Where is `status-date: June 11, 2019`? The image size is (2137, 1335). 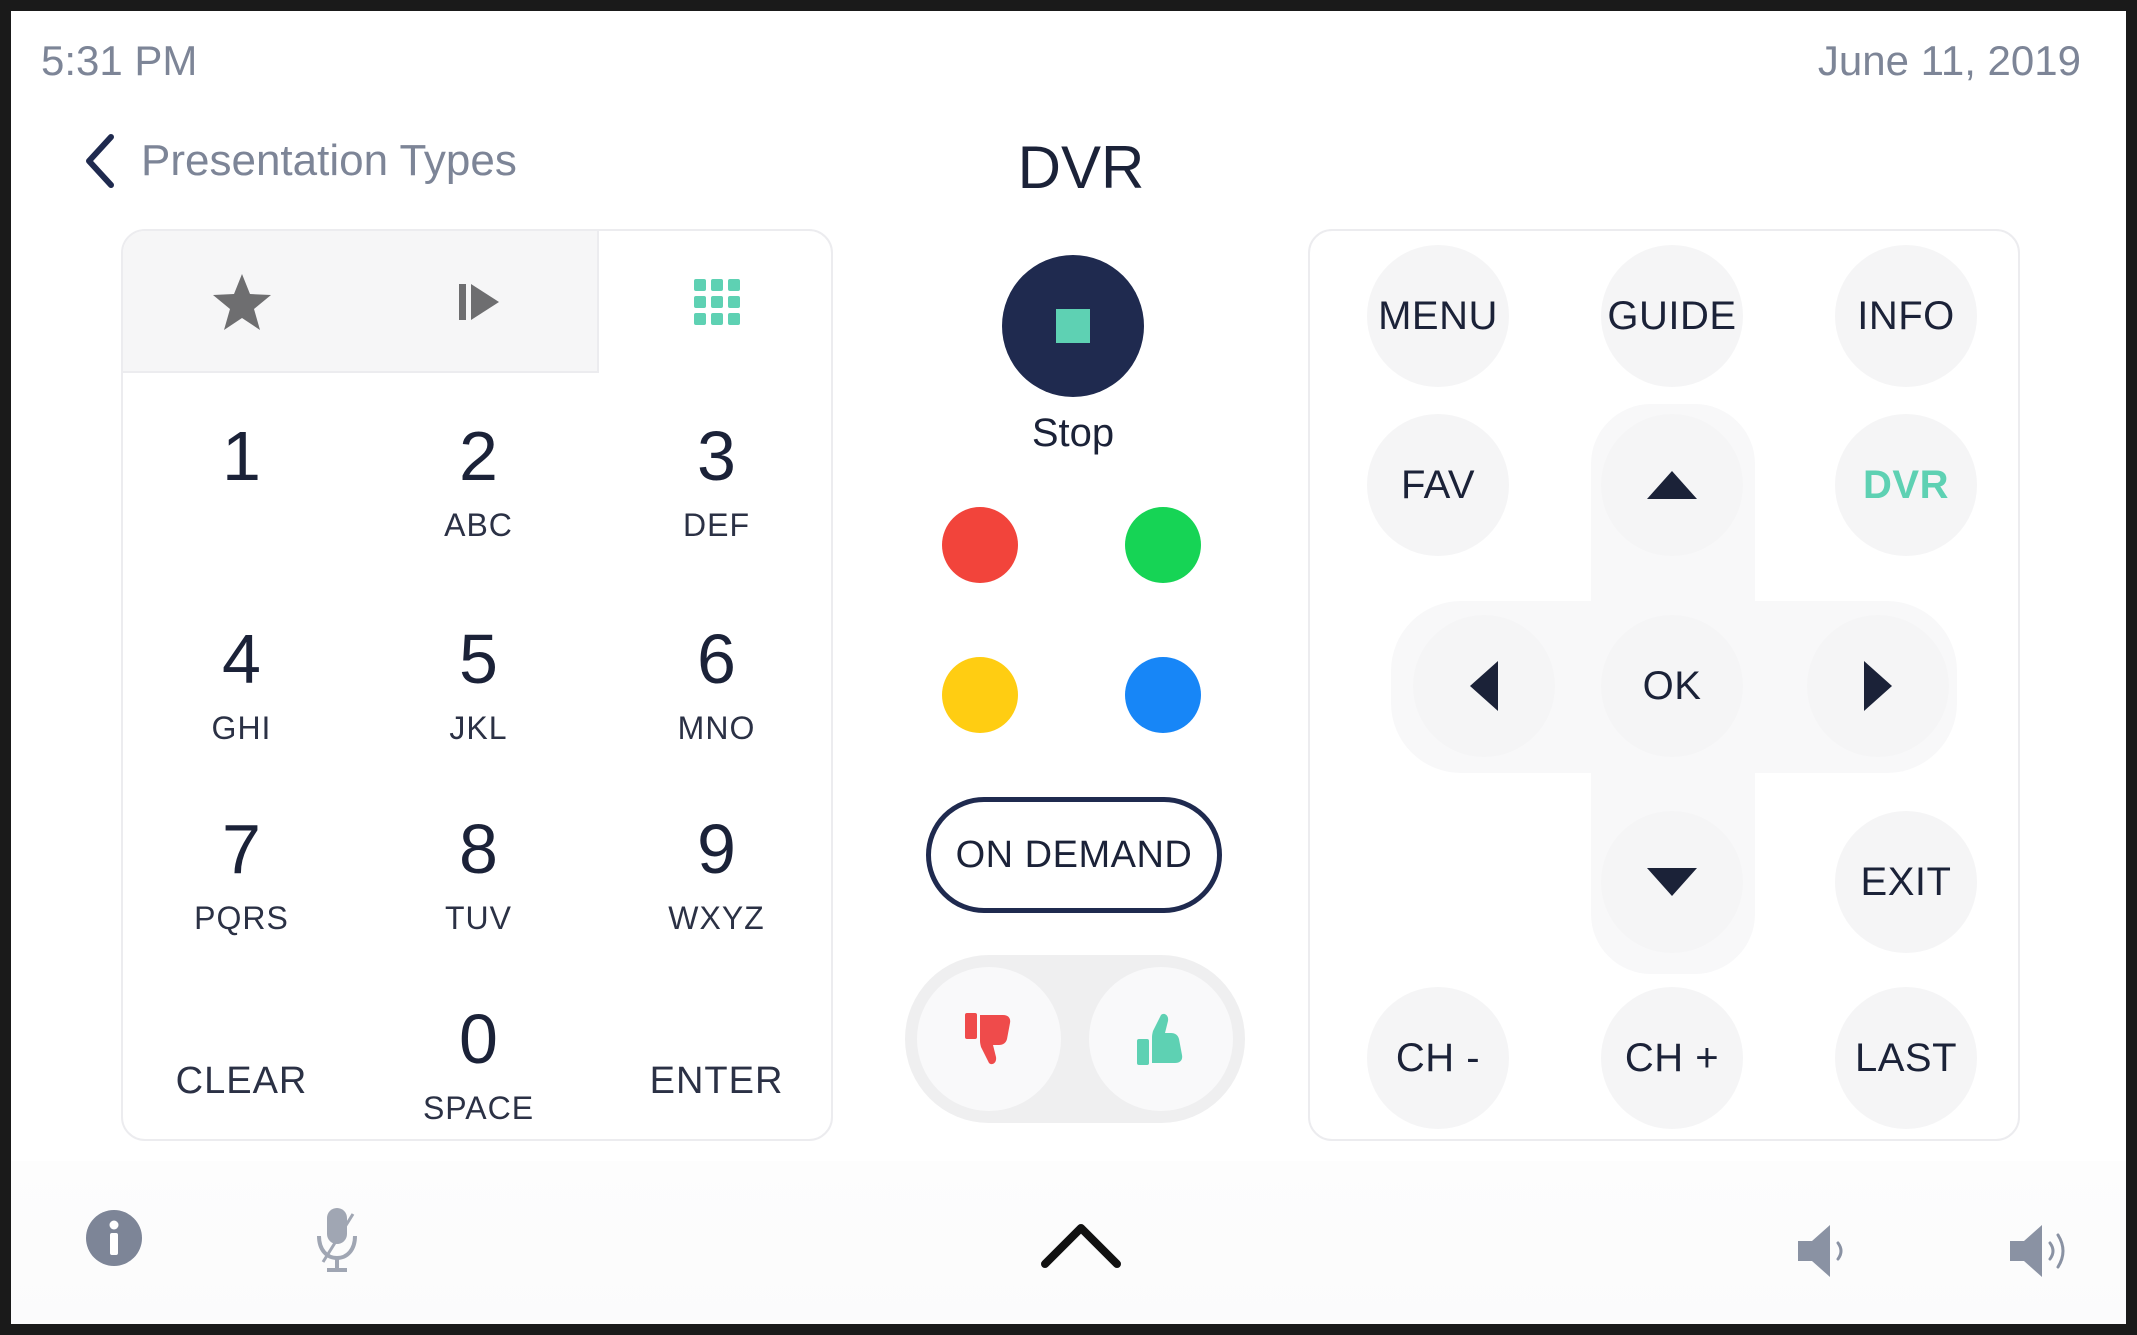
status-date: June 11, 2019 is located at coordinates (1949, 60).